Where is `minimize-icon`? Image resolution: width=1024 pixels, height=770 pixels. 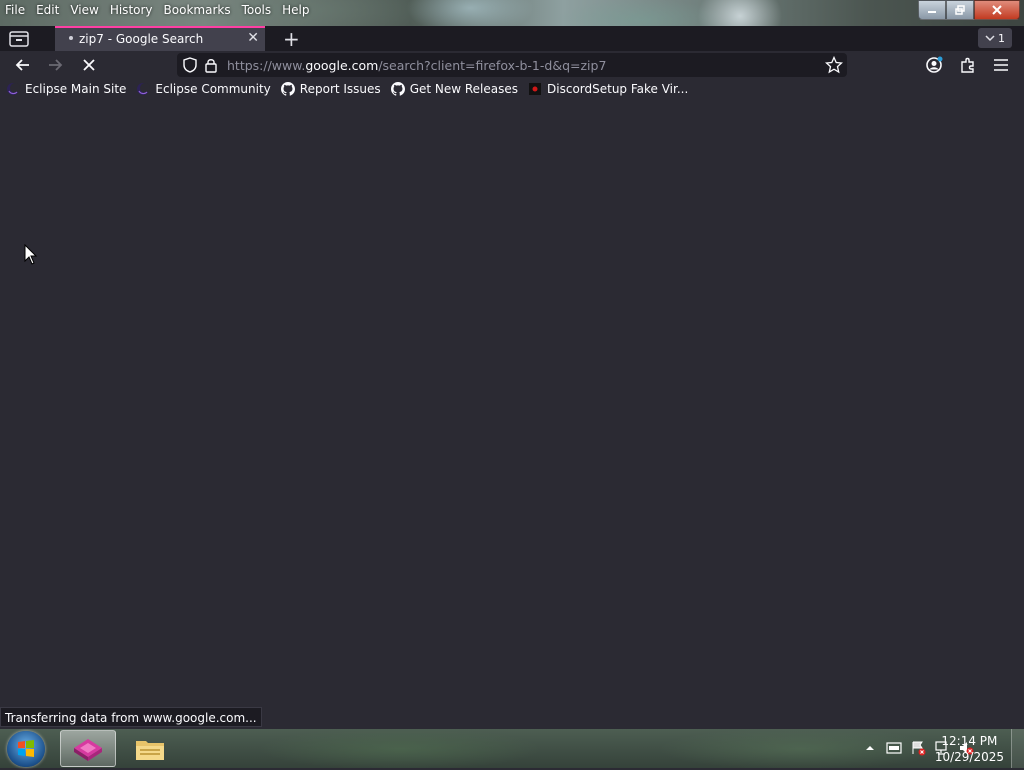 minimize-icon is located at coordinates (932, 12).